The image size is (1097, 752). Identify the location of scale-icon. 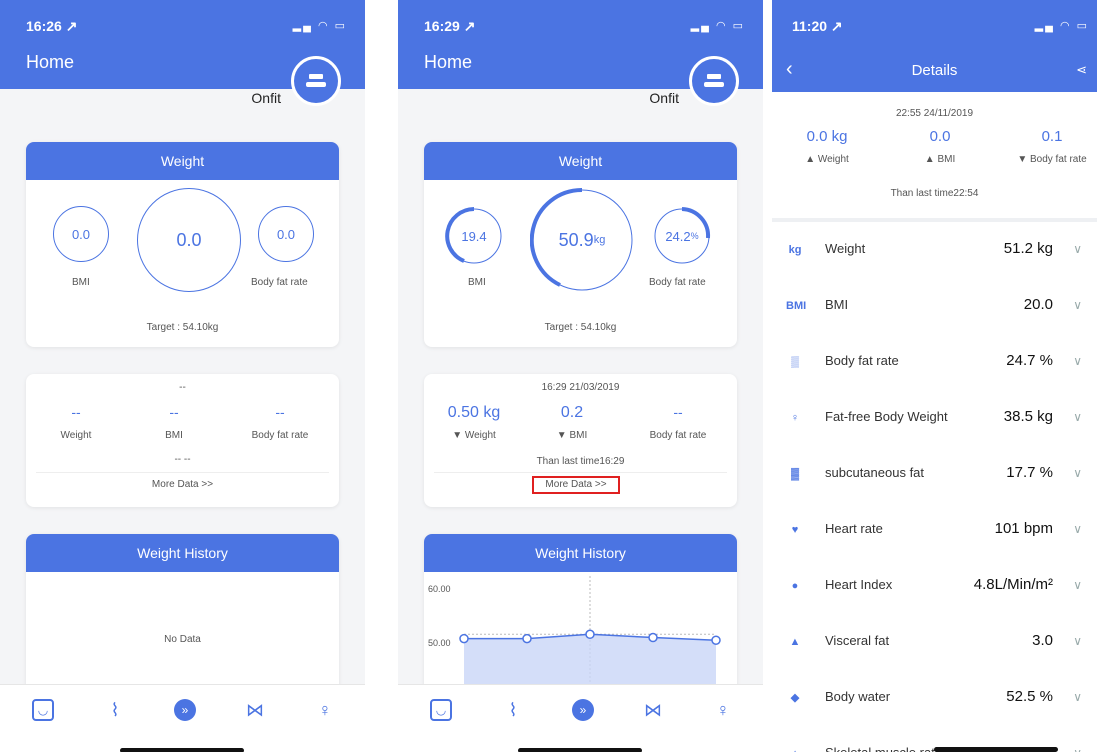
(714, 80).